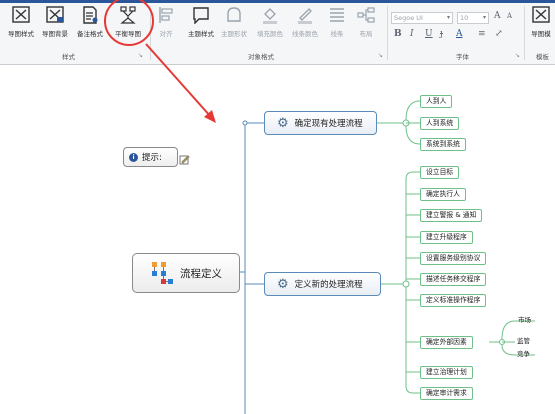 This screenshot has width=555, height=414. I want to click on map-template-button: 导图模, so click(541, 26).